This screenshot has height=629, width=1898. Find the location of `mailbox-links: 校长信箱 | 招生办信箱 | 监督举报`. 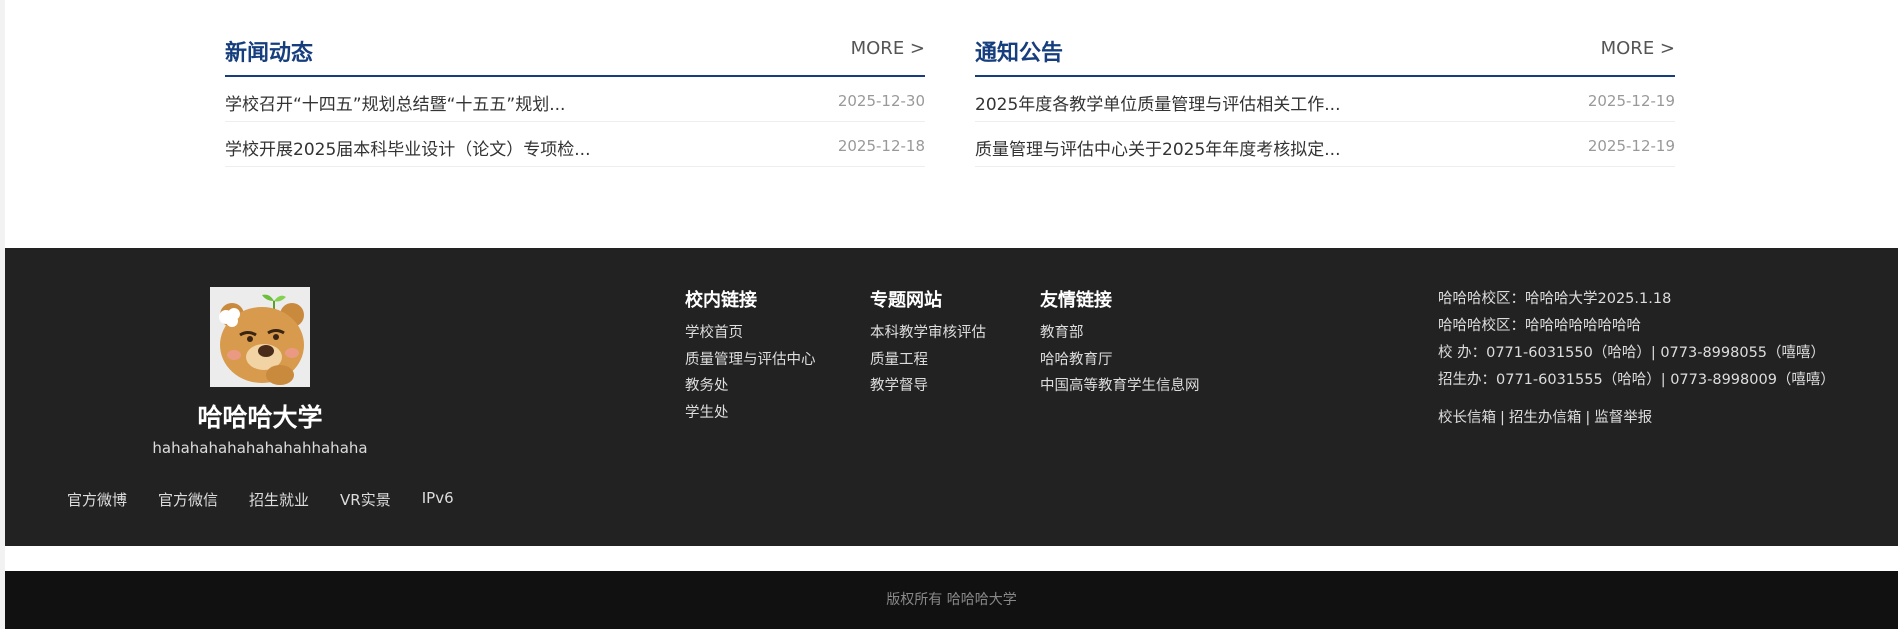

mailbox-links: 校长信箱 | 招生办信箱 | 监督举报 is located at coordinates (1636, 416).